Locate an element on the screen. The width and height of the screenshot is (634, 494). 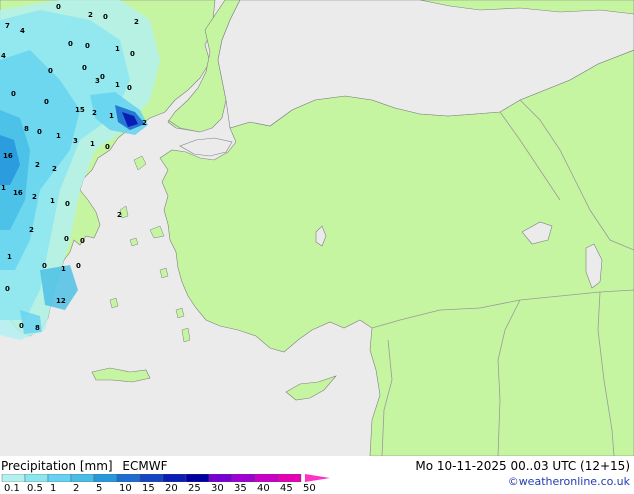
scale-tick-label: 40 is located at coordinates (263, 488).